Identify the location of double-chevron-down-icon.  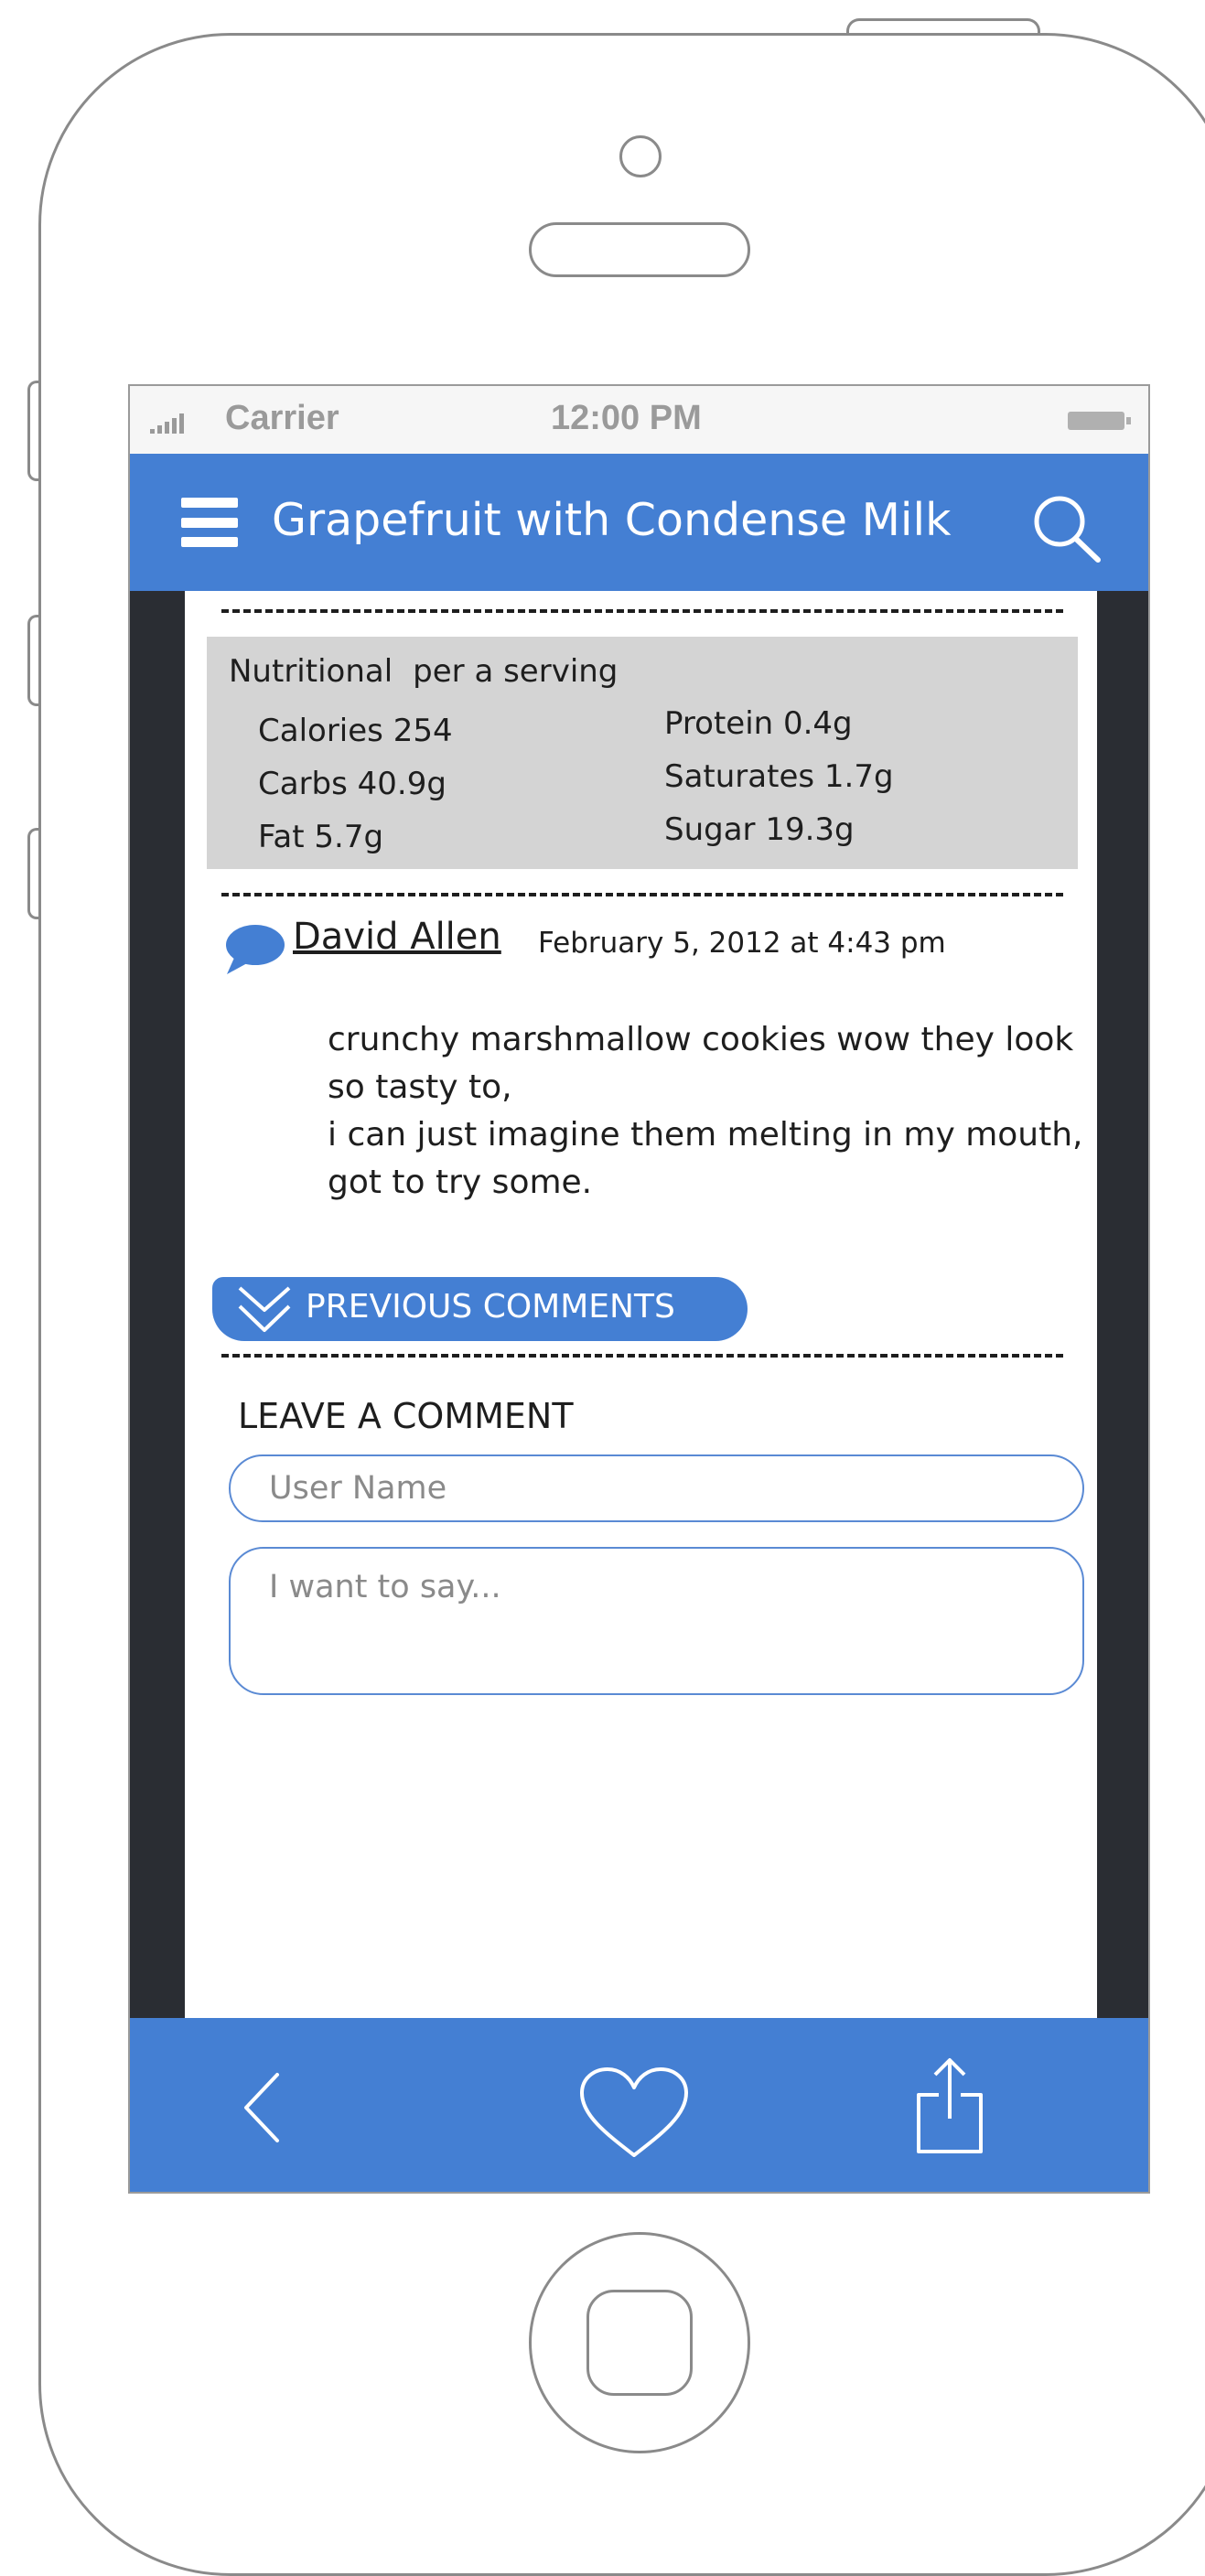
(264, 1309).